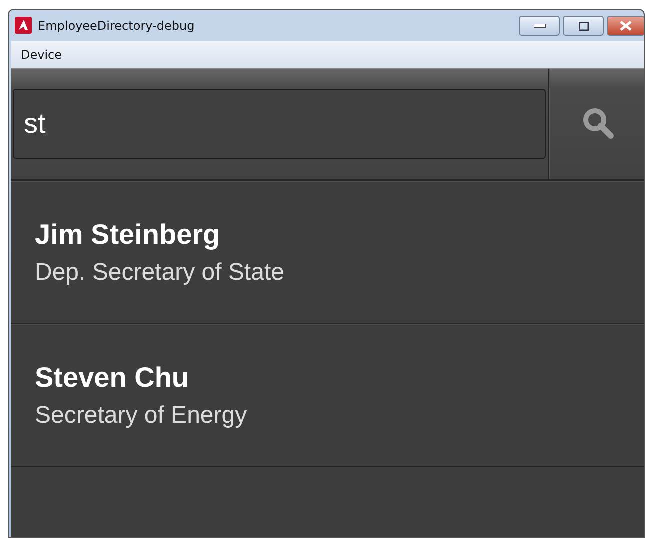  Describe the element at coordinates (41, 55) in the screenshot. I see `menu-item: Device` at that location.